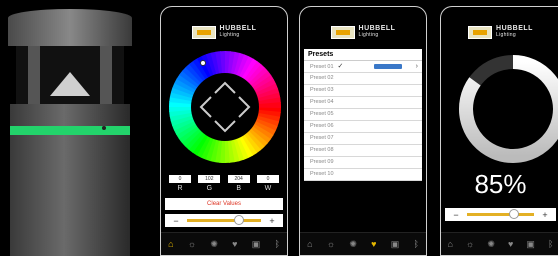  What do you see at coordinates (363, 67) in the screenshot?
I see `preset-row: Preset 01 ✓ ›` at bounding box center [363, 67].